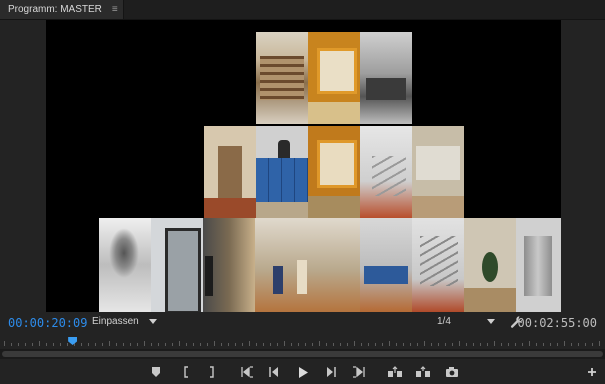 The width and height of the screenshot is (605, 384). I want to click on time-ruler, so click(302, 342).